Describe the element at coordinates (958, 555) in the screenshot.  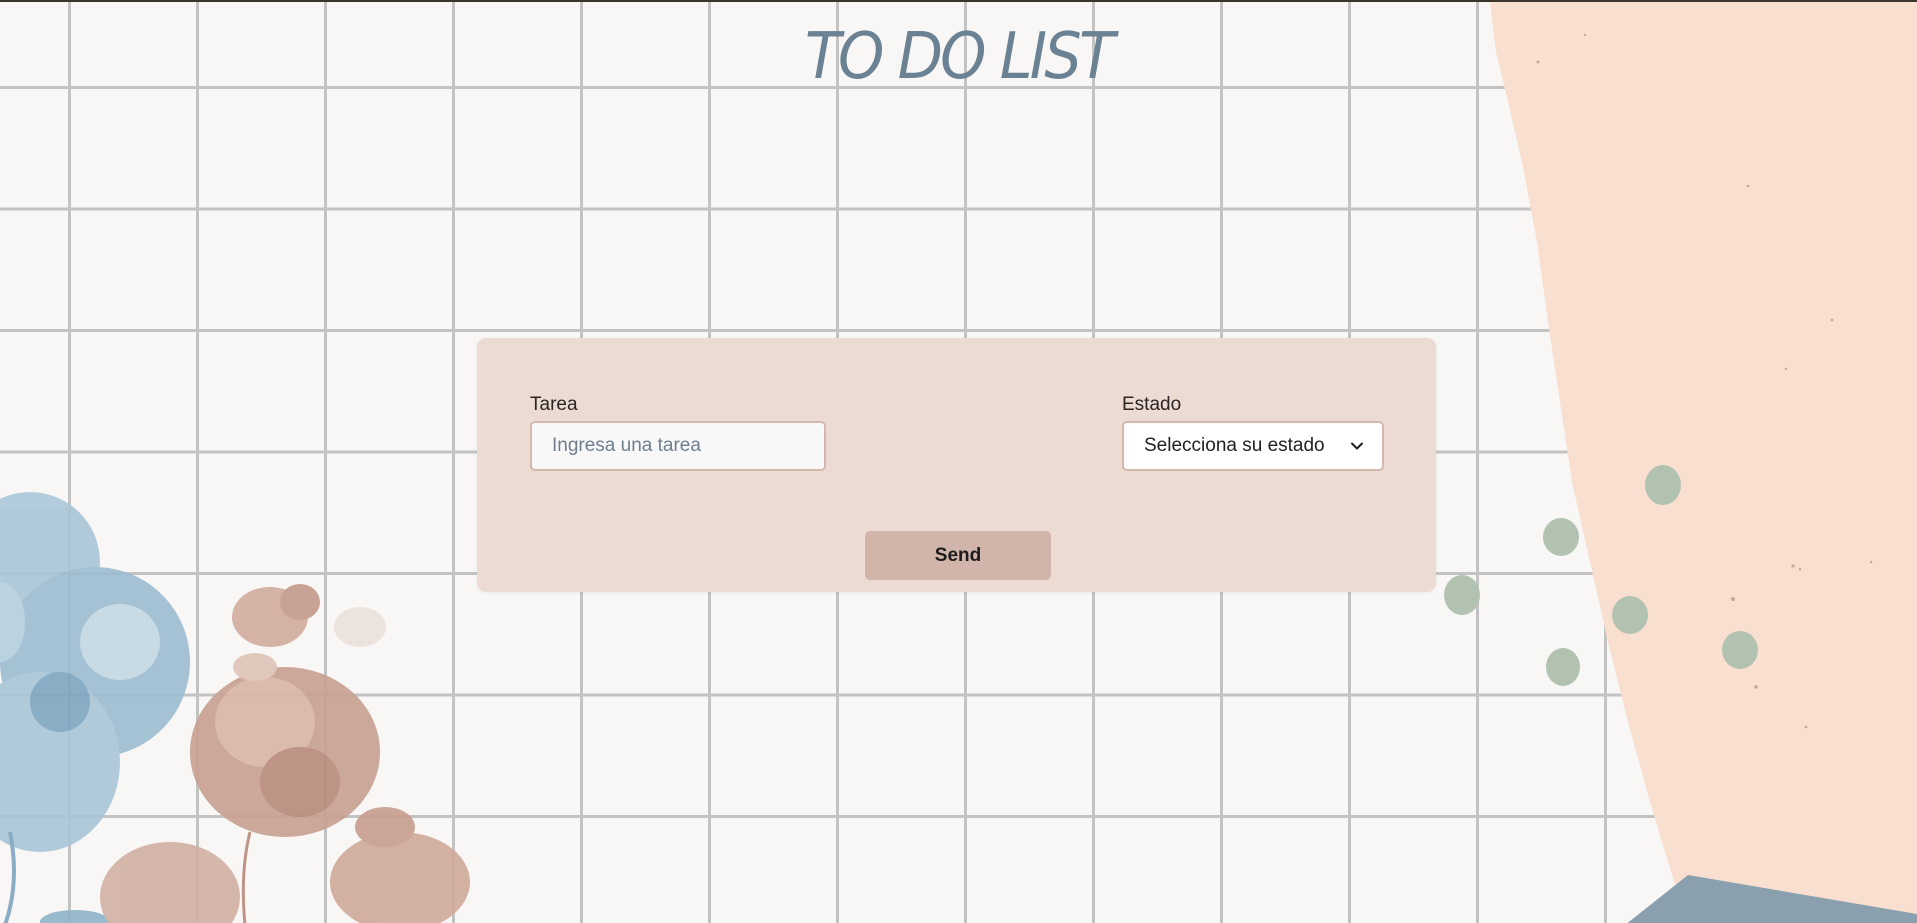
I see `send-button: Send` at that location.